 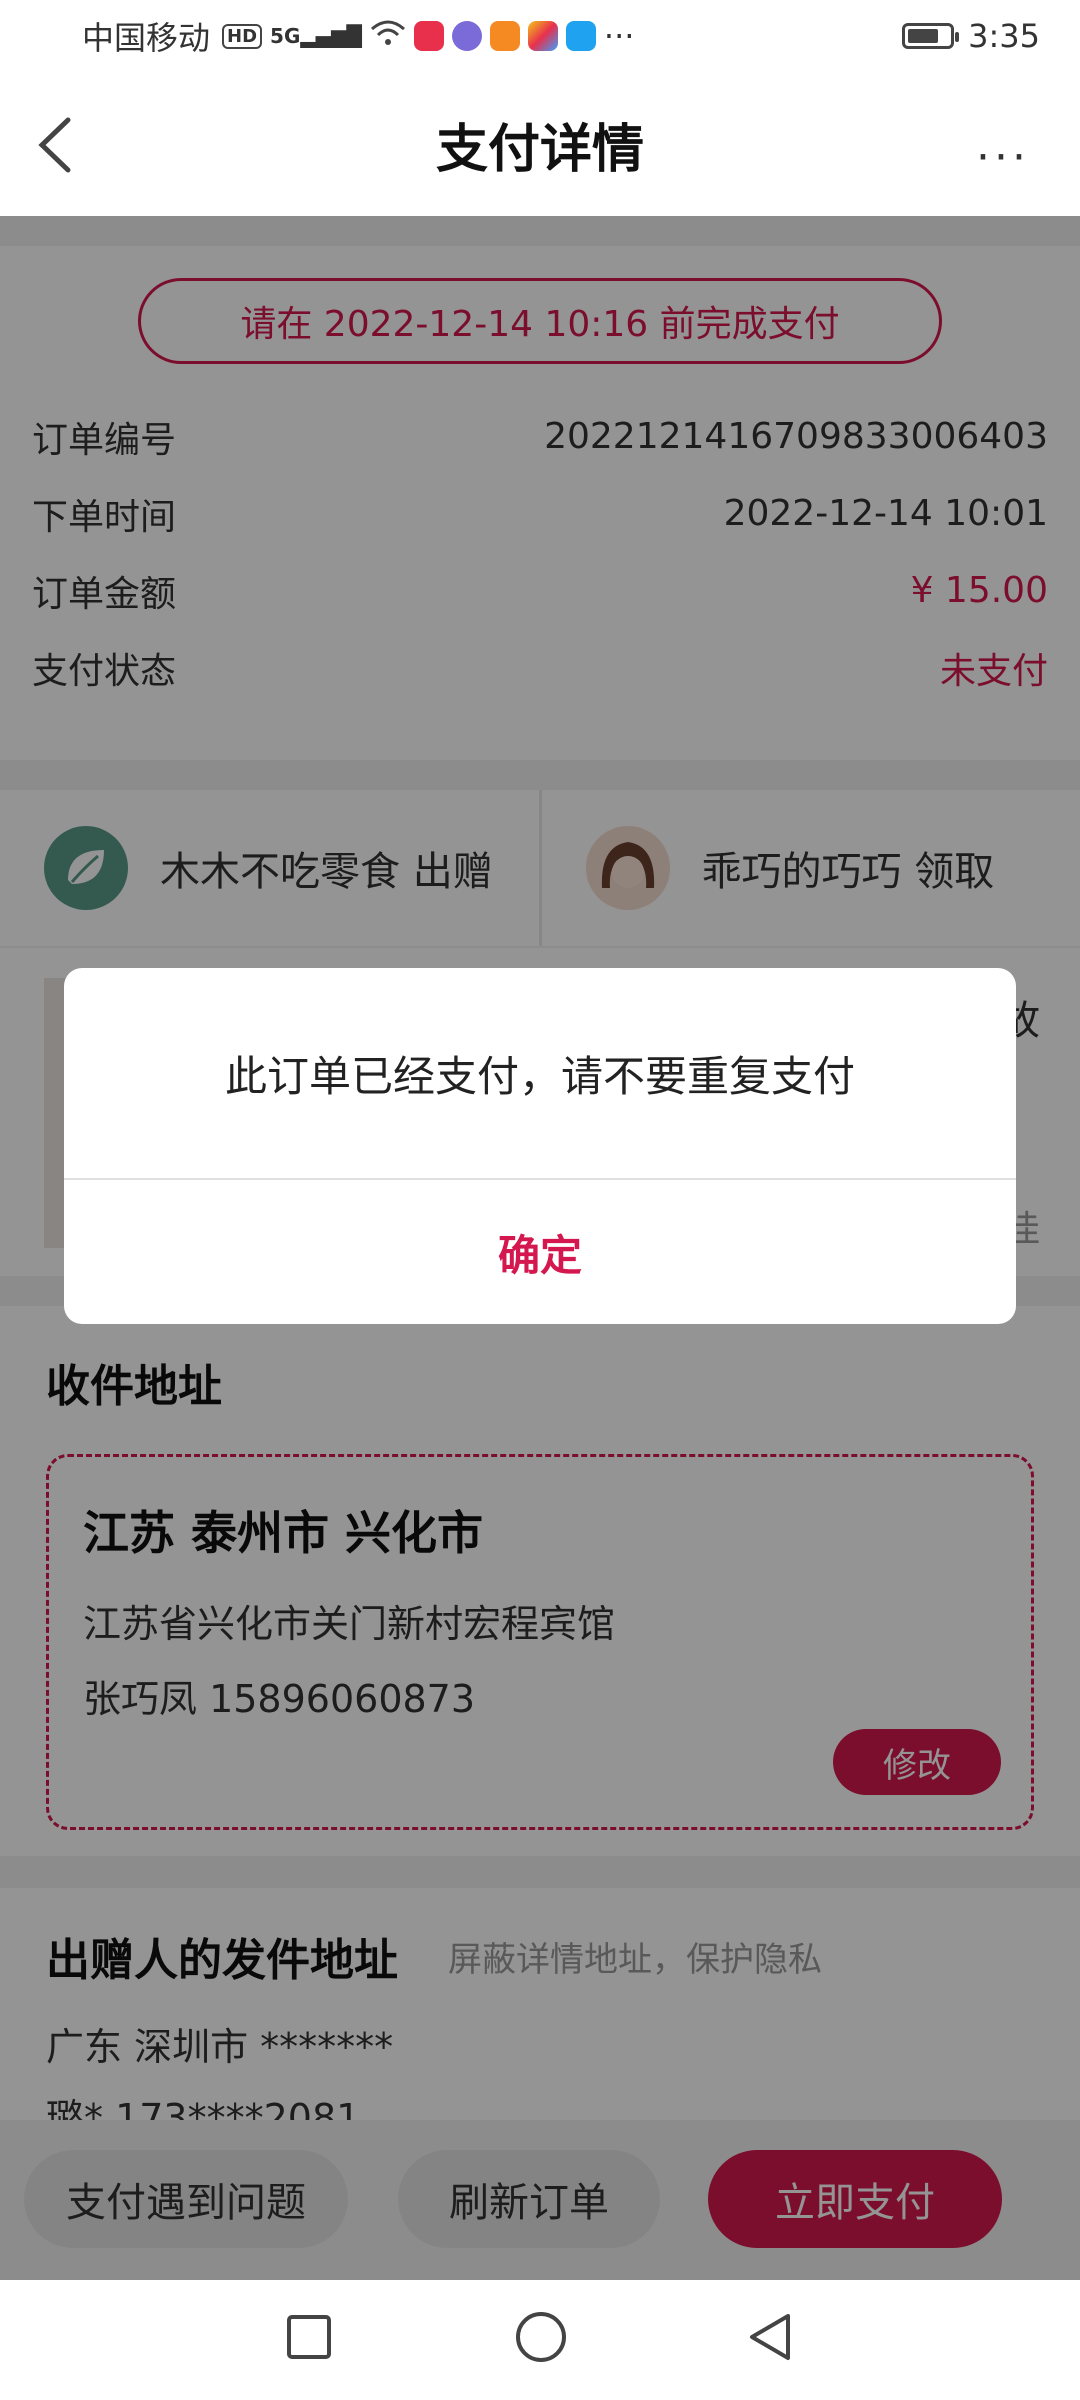 I want to click on navigation-bar: 支付详情 ···, so click(x=540, y=144).